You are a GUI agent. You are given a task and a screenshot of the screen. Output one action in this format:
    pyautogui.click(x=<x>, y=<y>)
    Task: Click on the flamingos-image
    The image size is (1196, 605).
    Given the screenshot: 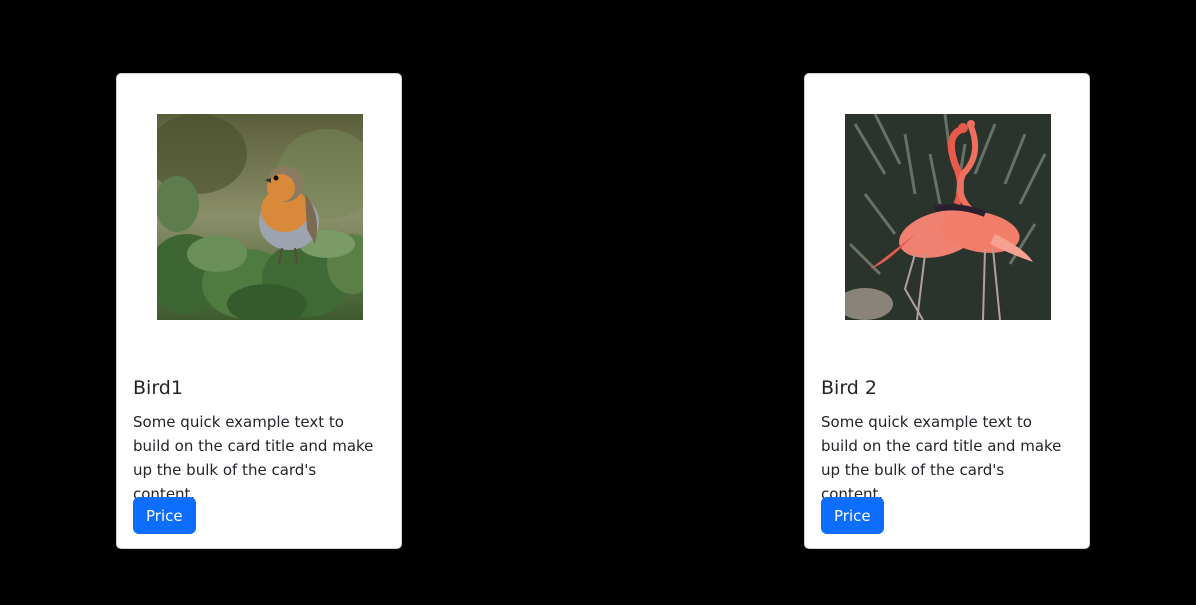 What is the action you would take?
    pyautogui.click(x=948, y=217)
    